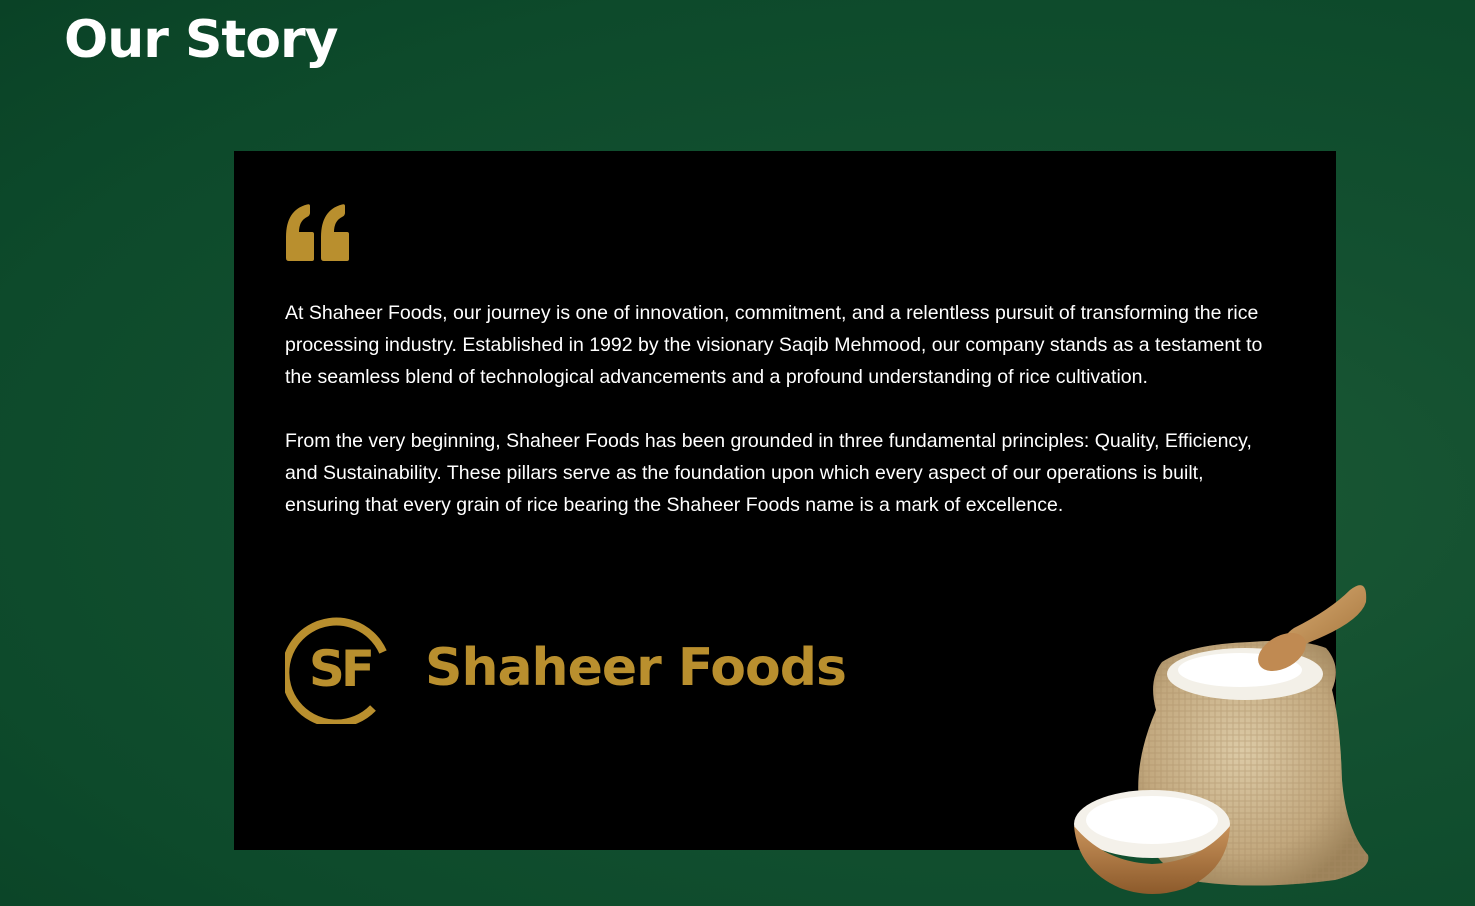  What do you see at coordinates (636, 668) in the screenshot?
I see `brand-name: Shaheer Foods` at bounding box center [636, 668].